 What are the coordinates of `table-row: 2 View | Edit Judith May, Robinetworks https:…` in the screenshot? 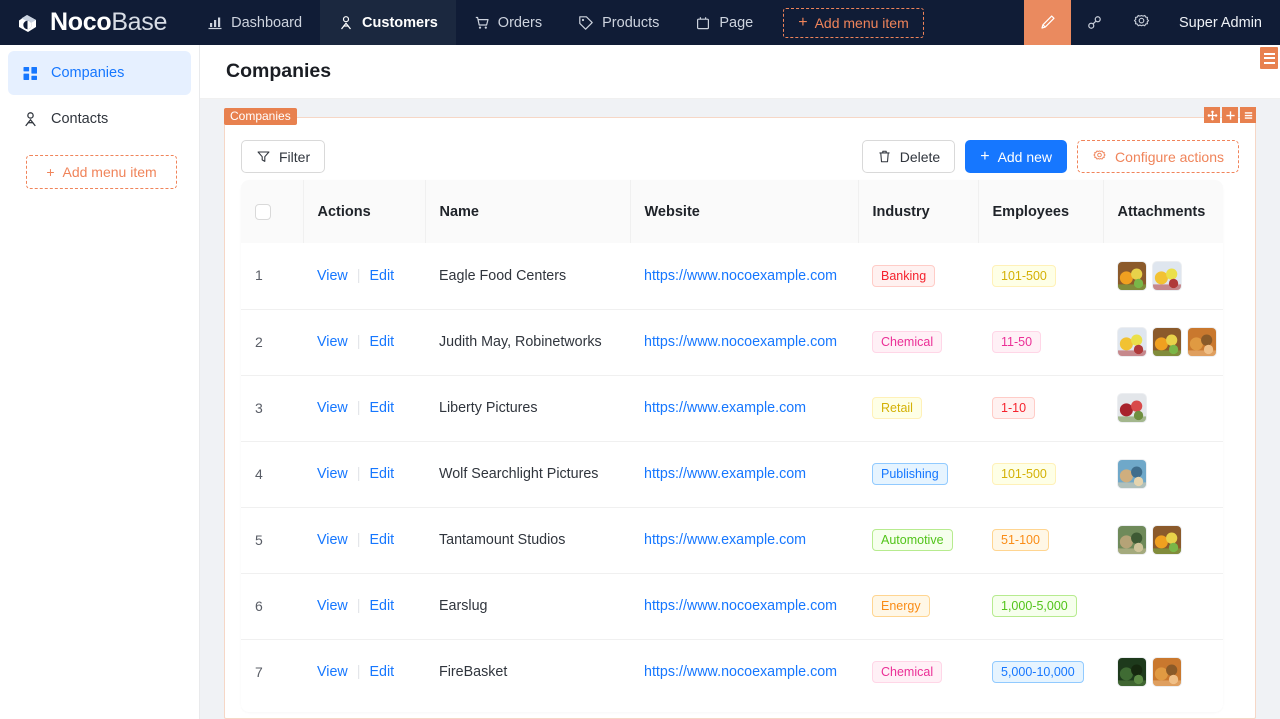 It's located at (732, 342).